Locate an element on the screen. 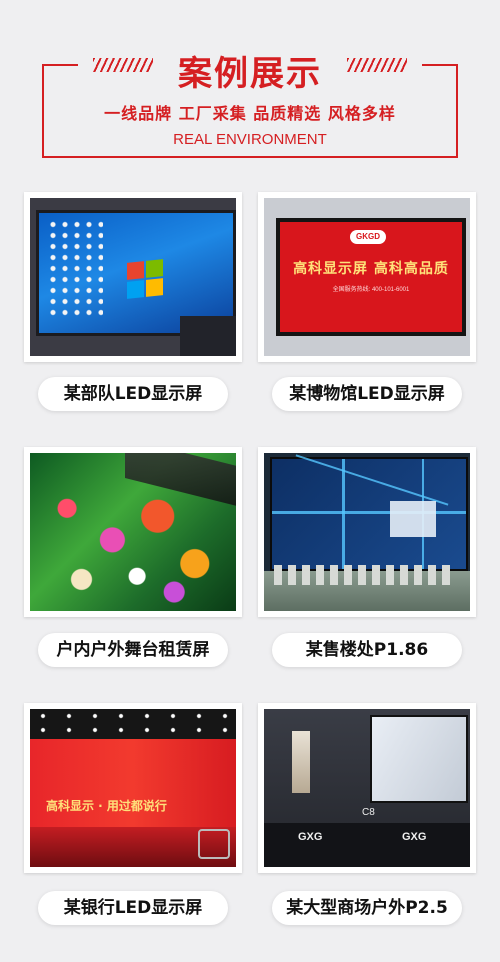 This screenshot has height=962, width=500. case-card-museum: GKGD 高科显示屏 高科高品质 全国服务热线: 400-101-6001 is located at coordinates (367, 277).